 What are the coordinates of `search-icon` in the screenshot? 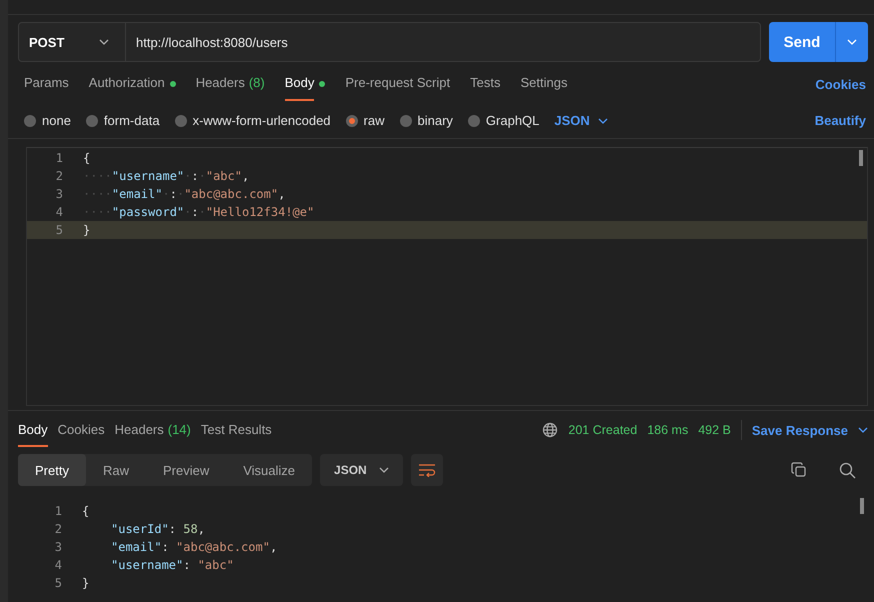 It's located at (847, 470).